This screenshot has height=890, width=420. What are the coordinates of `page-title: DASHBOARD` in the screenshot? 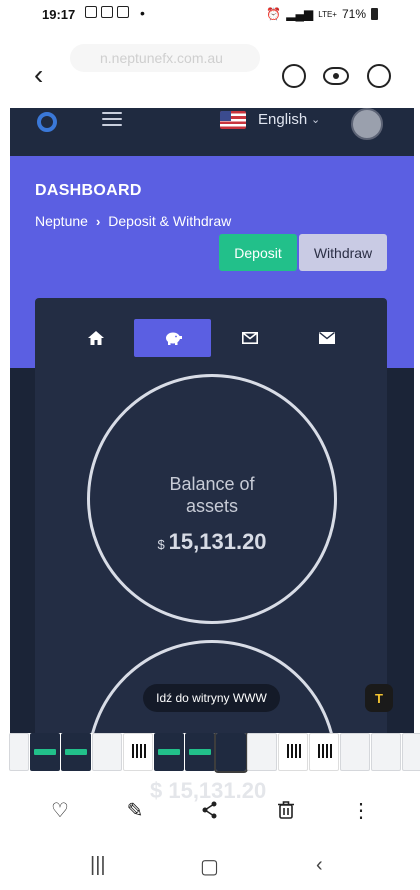 It's located at (88, 190).